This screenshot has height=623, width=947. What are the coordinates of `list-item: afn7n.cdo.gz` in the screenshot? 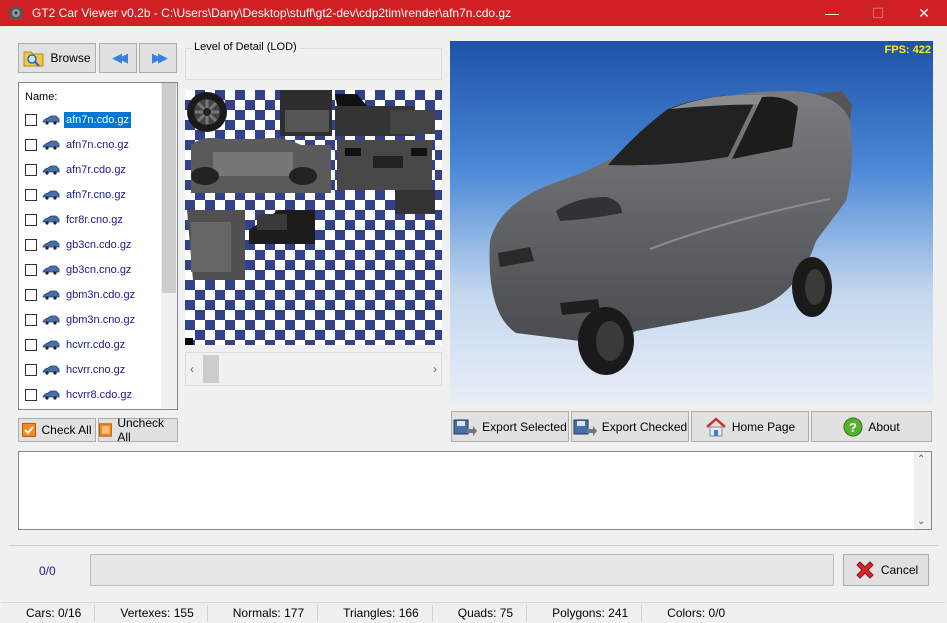 It's located at (90, 119).